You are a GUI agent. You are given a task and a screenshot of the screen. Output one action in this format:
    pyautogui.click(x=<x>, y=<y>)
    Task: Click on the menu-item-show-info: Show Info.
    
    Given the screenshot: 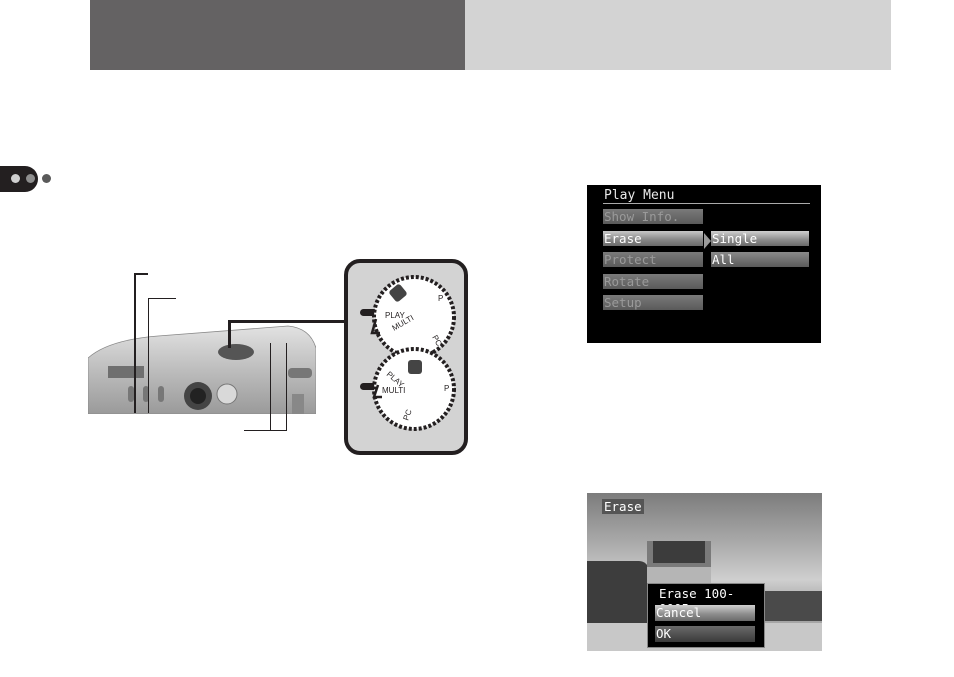 What is the action you would take?
    pyautogui.click(x=653, y=216)
    